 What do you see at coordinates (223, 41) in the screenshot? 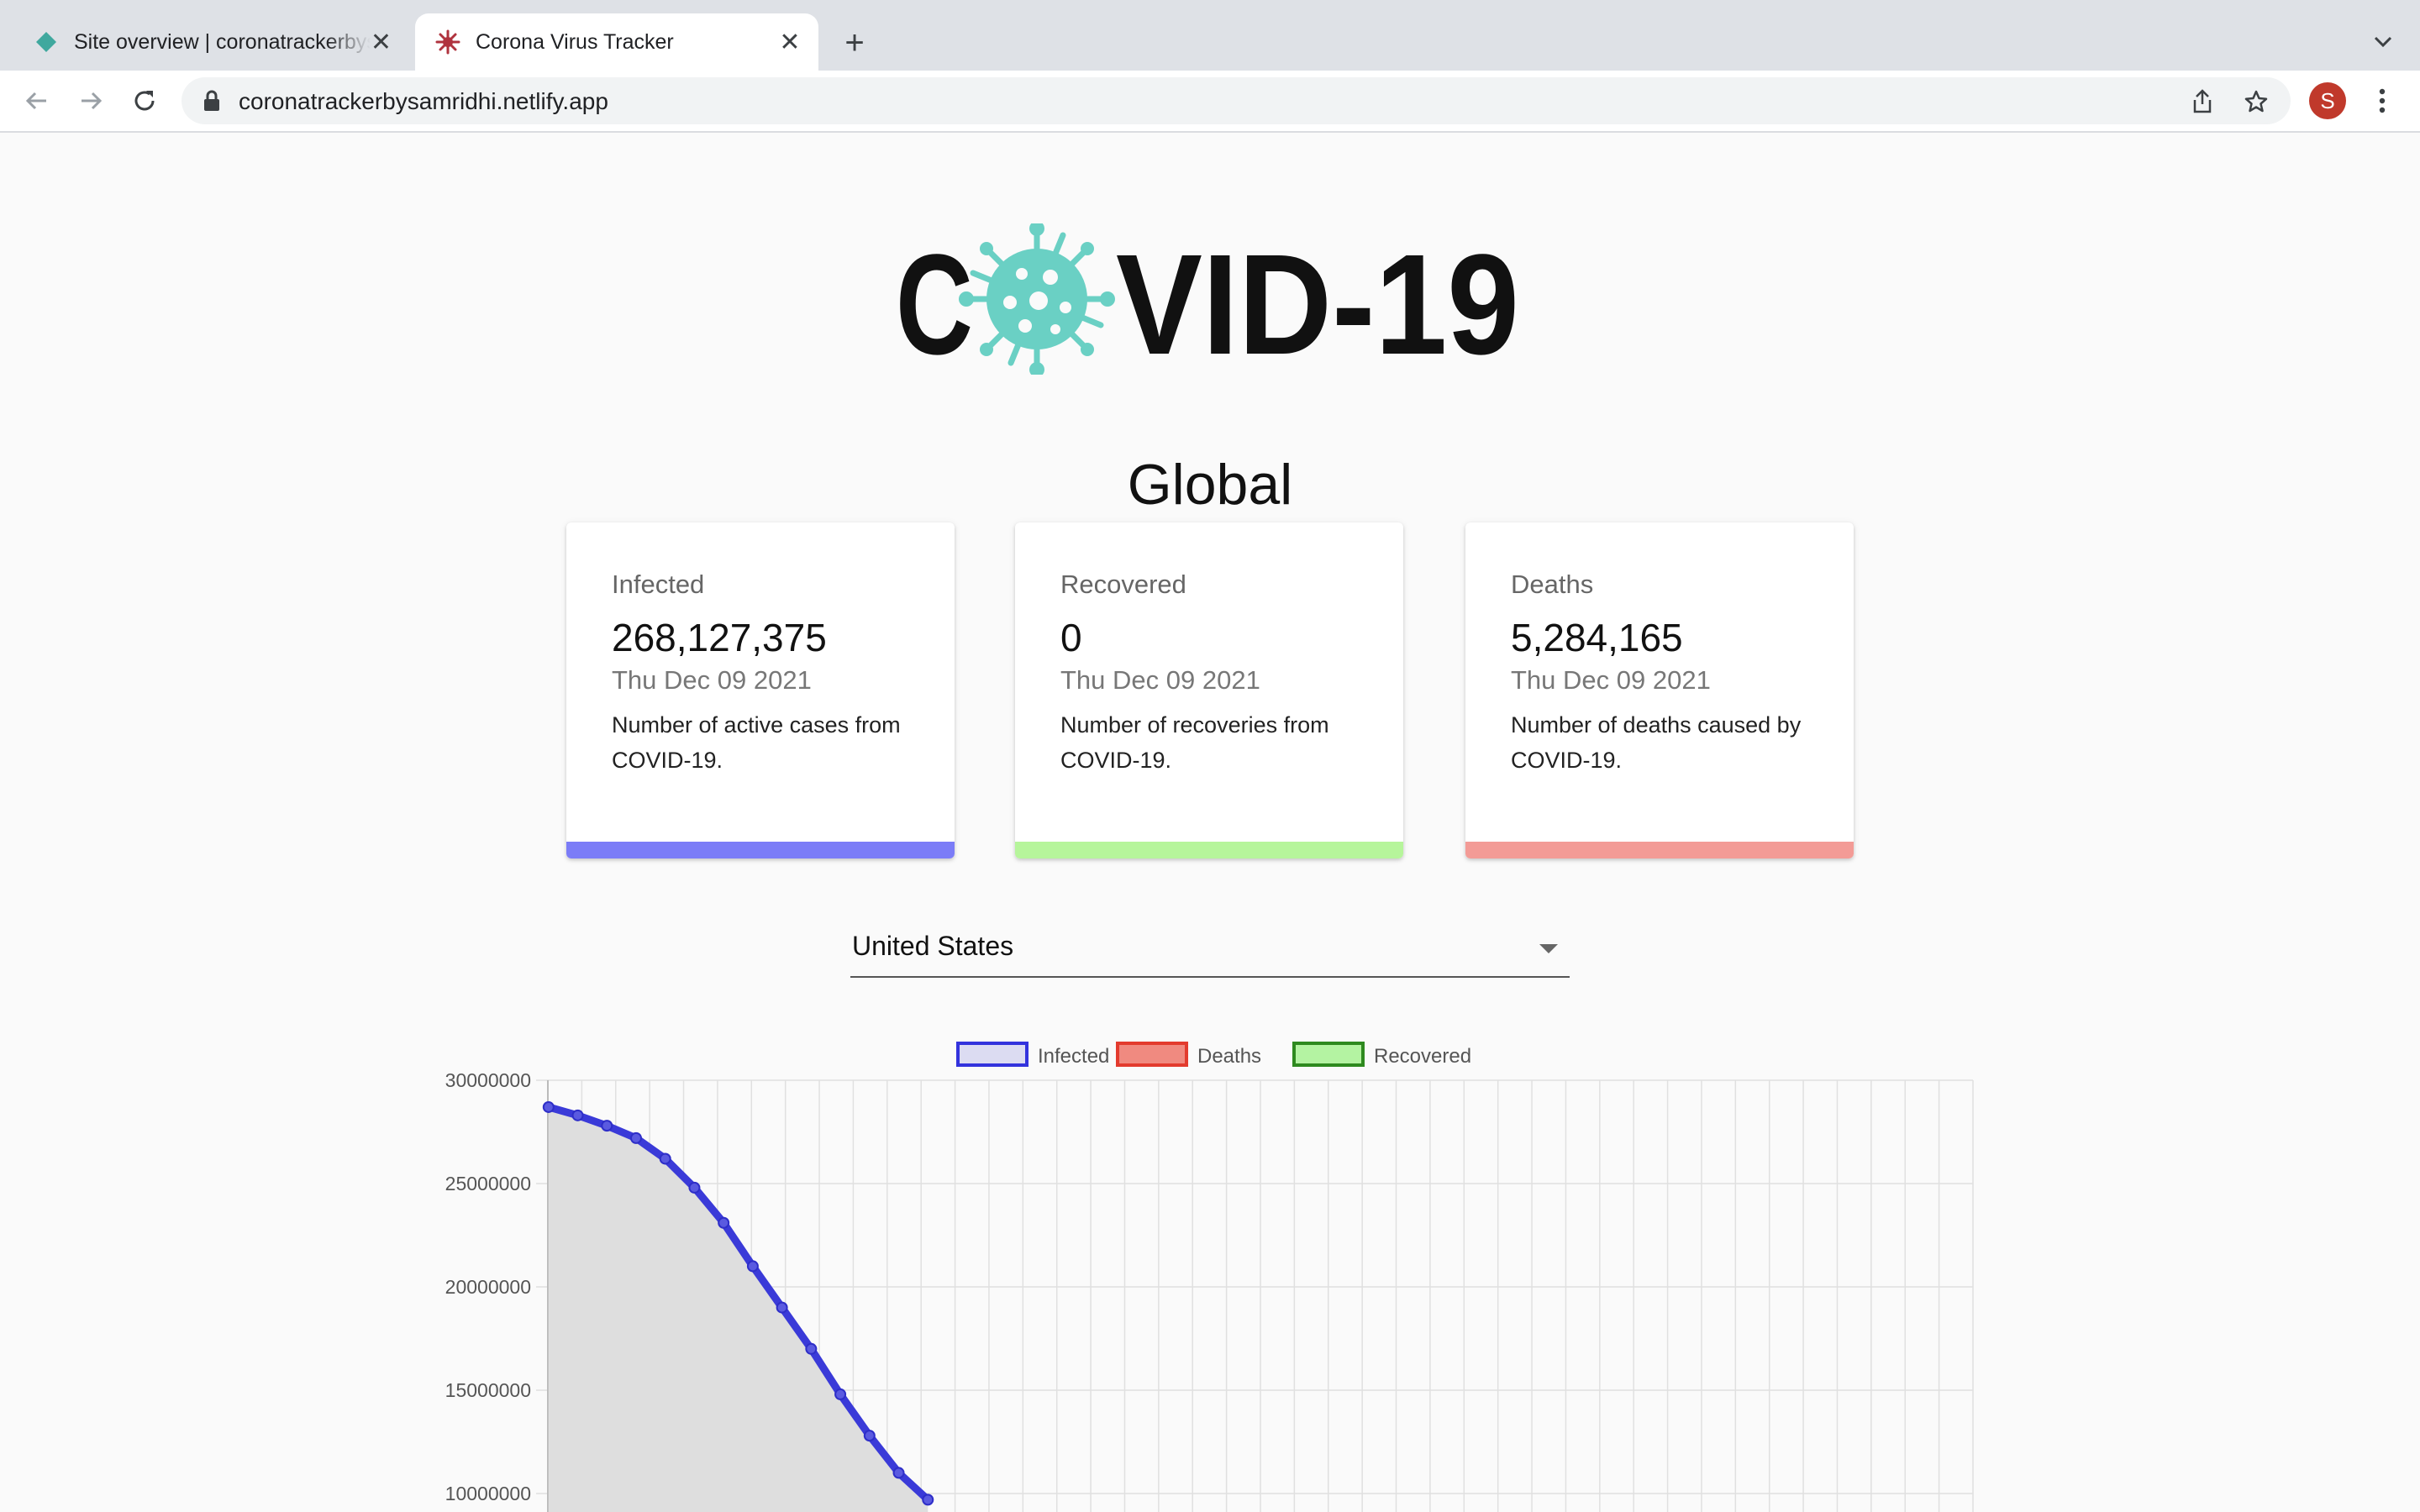
I see `tab-title: Site overview | coronatrackerbysamridhi` at bounding box center [223, 41].